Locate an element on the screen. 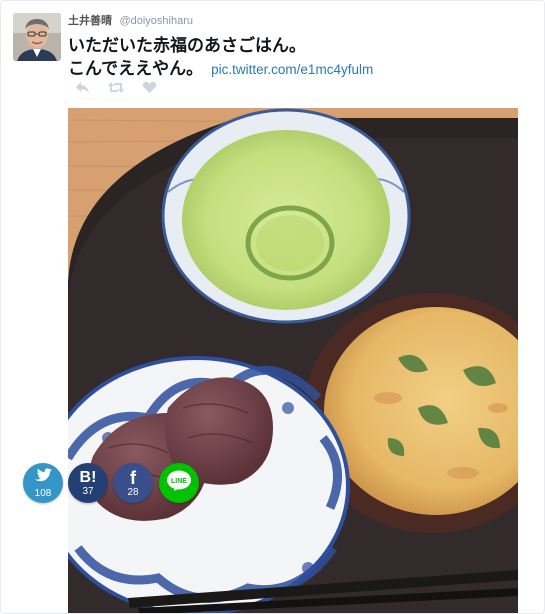  screen-name: @doiyoshiharu is located at coordinates (156, 21).